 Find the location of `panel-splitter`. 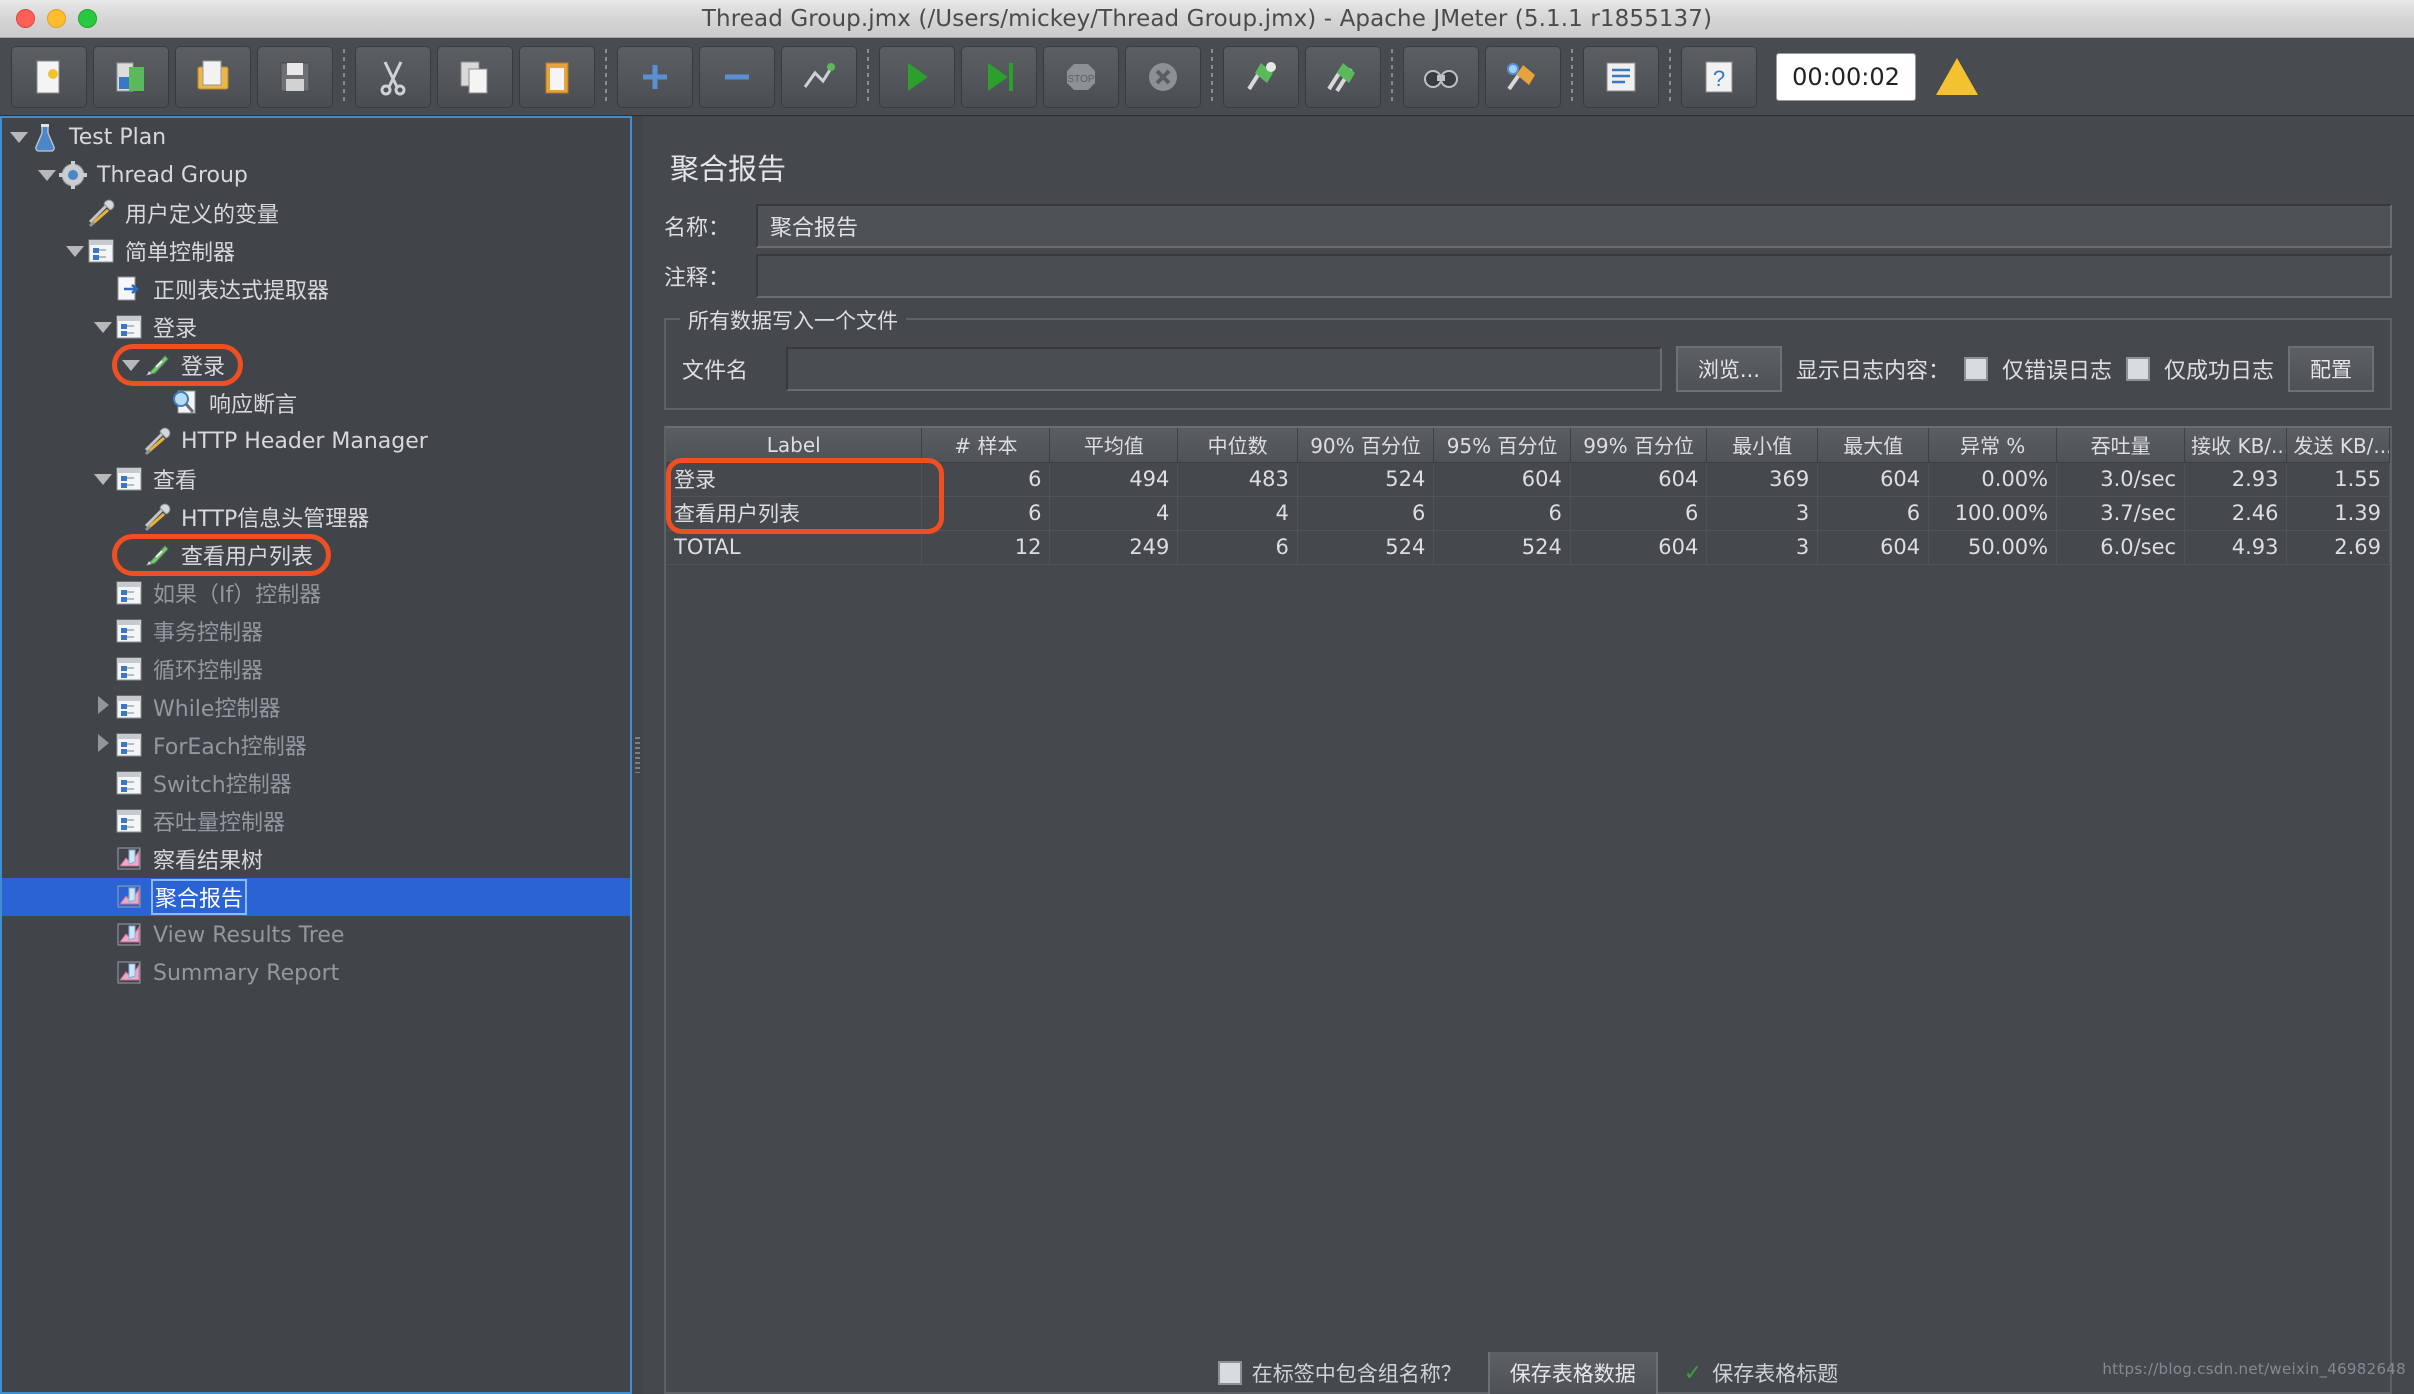

panel-splitter is located at coordinates (637, 755).